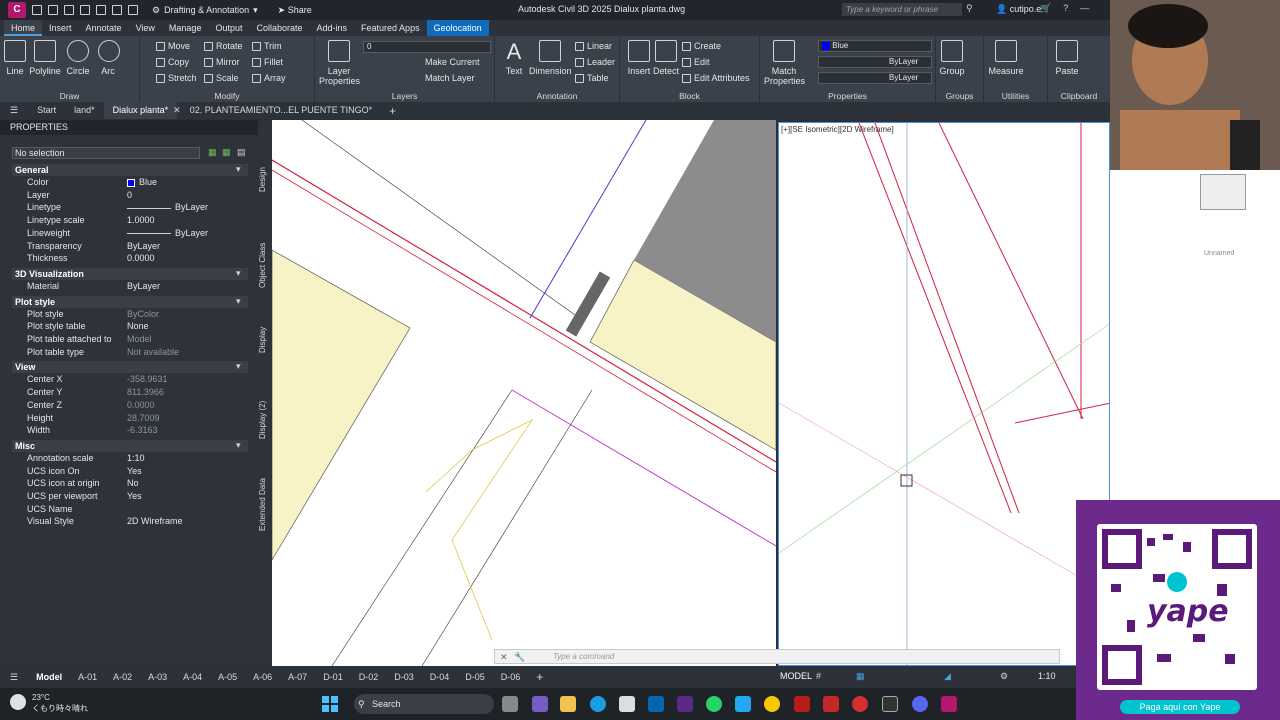 The height and width of the screenshot is (720, 1280). I want to click on user-account: 👤 cutipo.e, so click(1018, 9).